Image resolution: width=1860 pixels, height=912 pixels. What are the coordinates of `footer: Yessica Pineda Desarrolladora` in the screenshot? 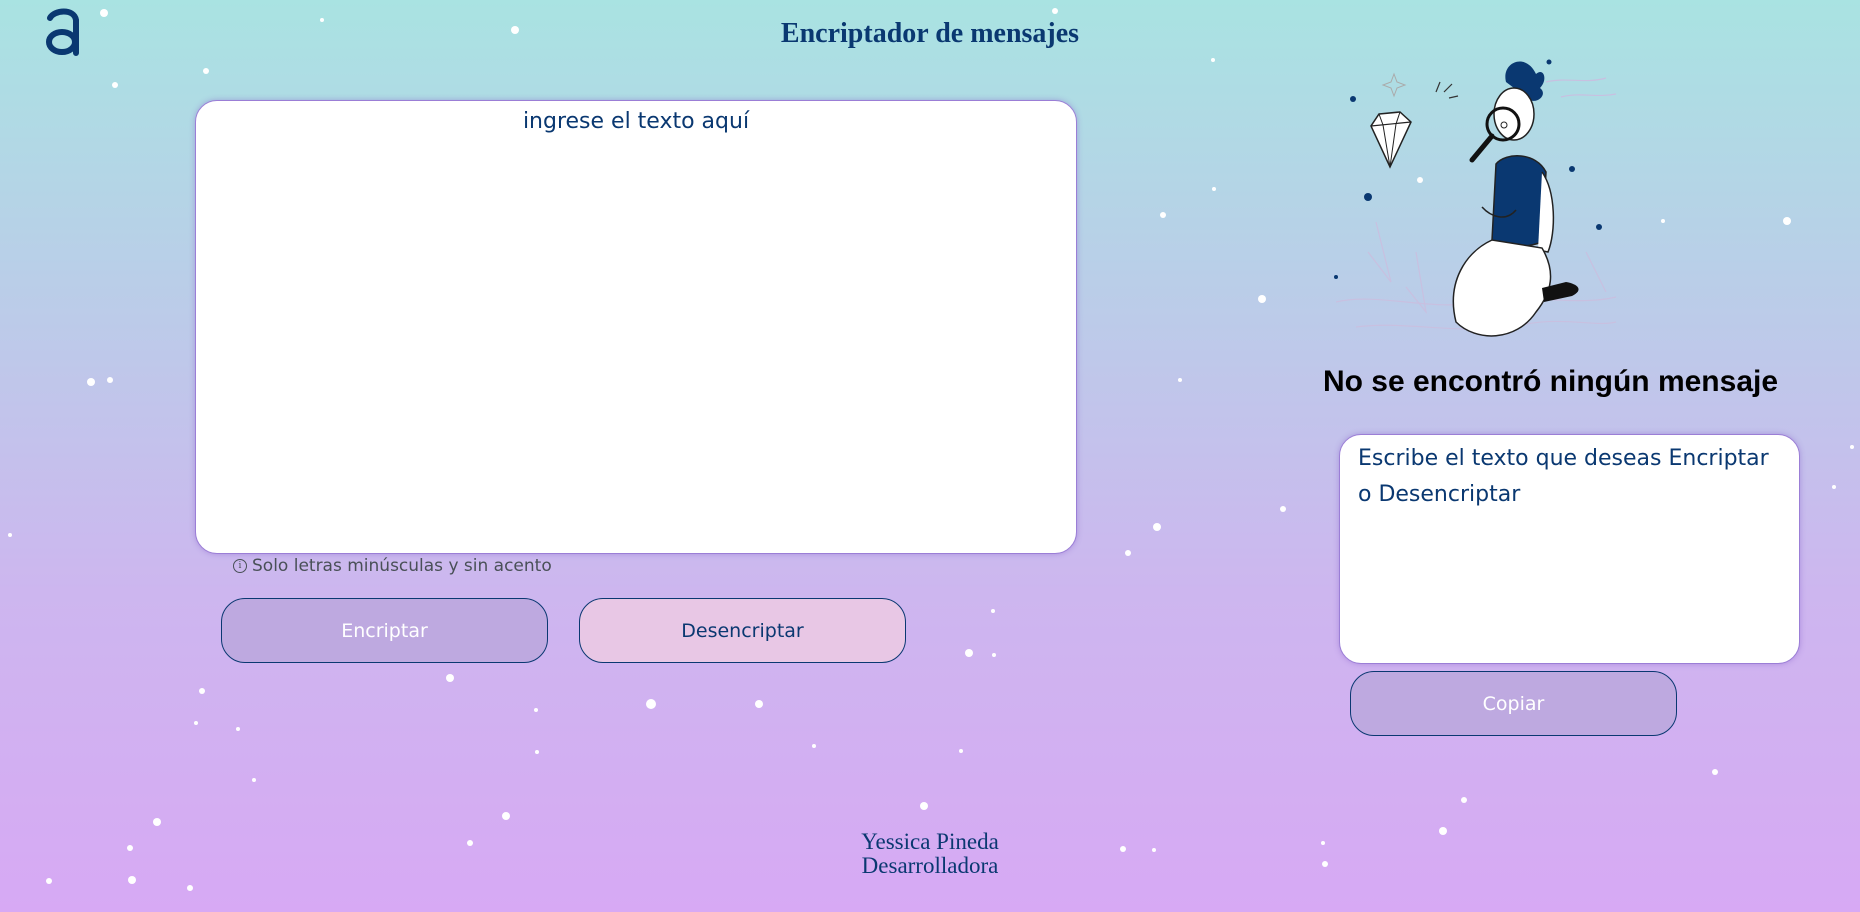 It's located at (930, 854).